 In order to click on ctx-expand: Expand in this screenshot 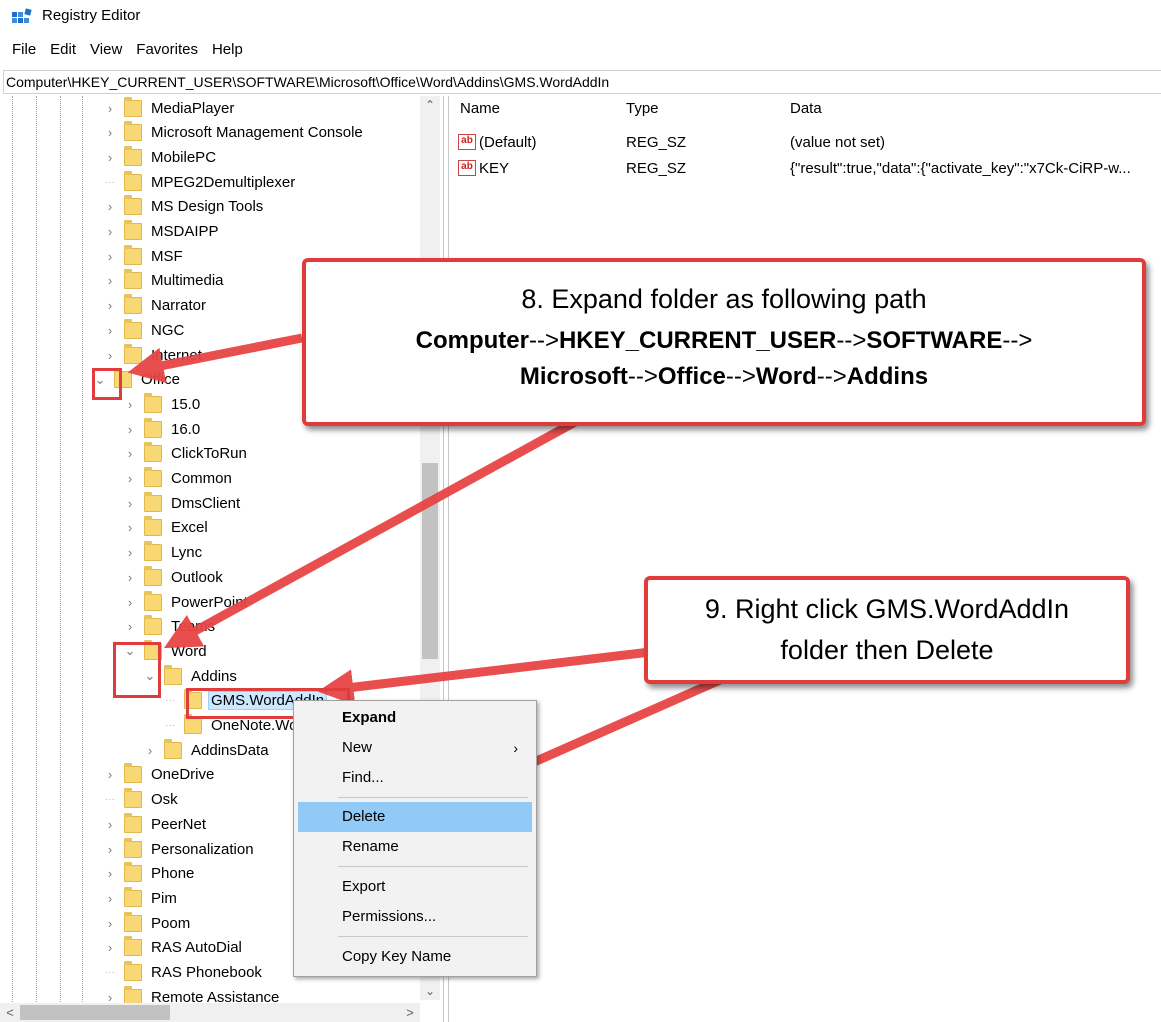, I will do `click(415, 718)`.